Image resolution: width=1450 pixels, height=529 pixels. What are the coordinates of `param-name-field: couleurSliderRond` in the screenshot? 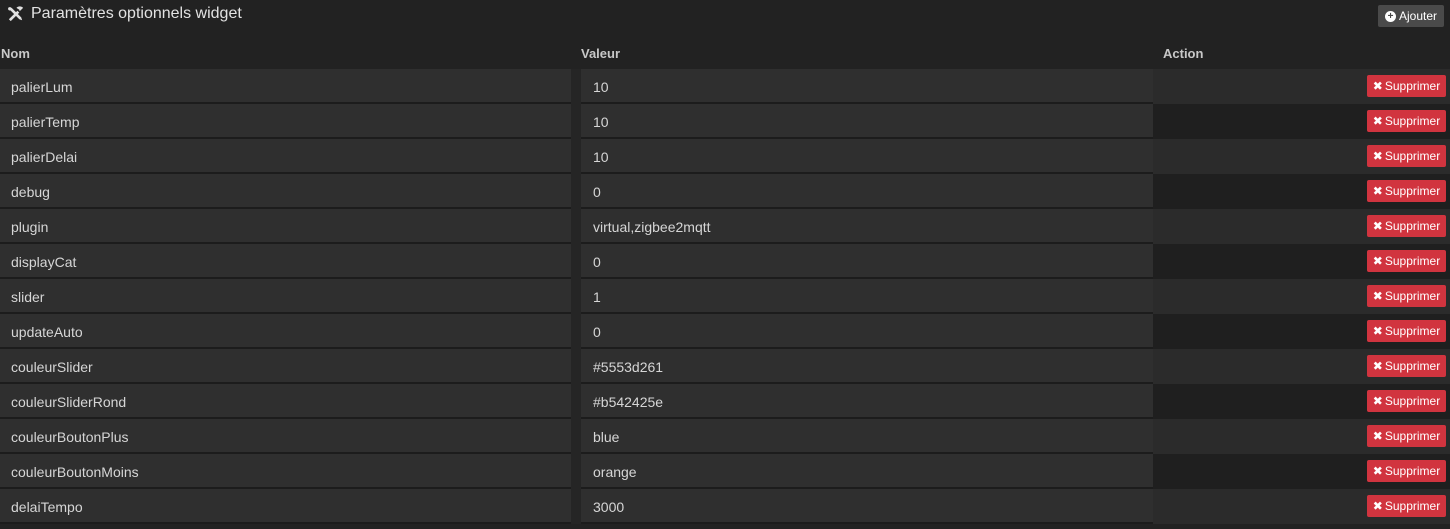 It's located at (285, 401).